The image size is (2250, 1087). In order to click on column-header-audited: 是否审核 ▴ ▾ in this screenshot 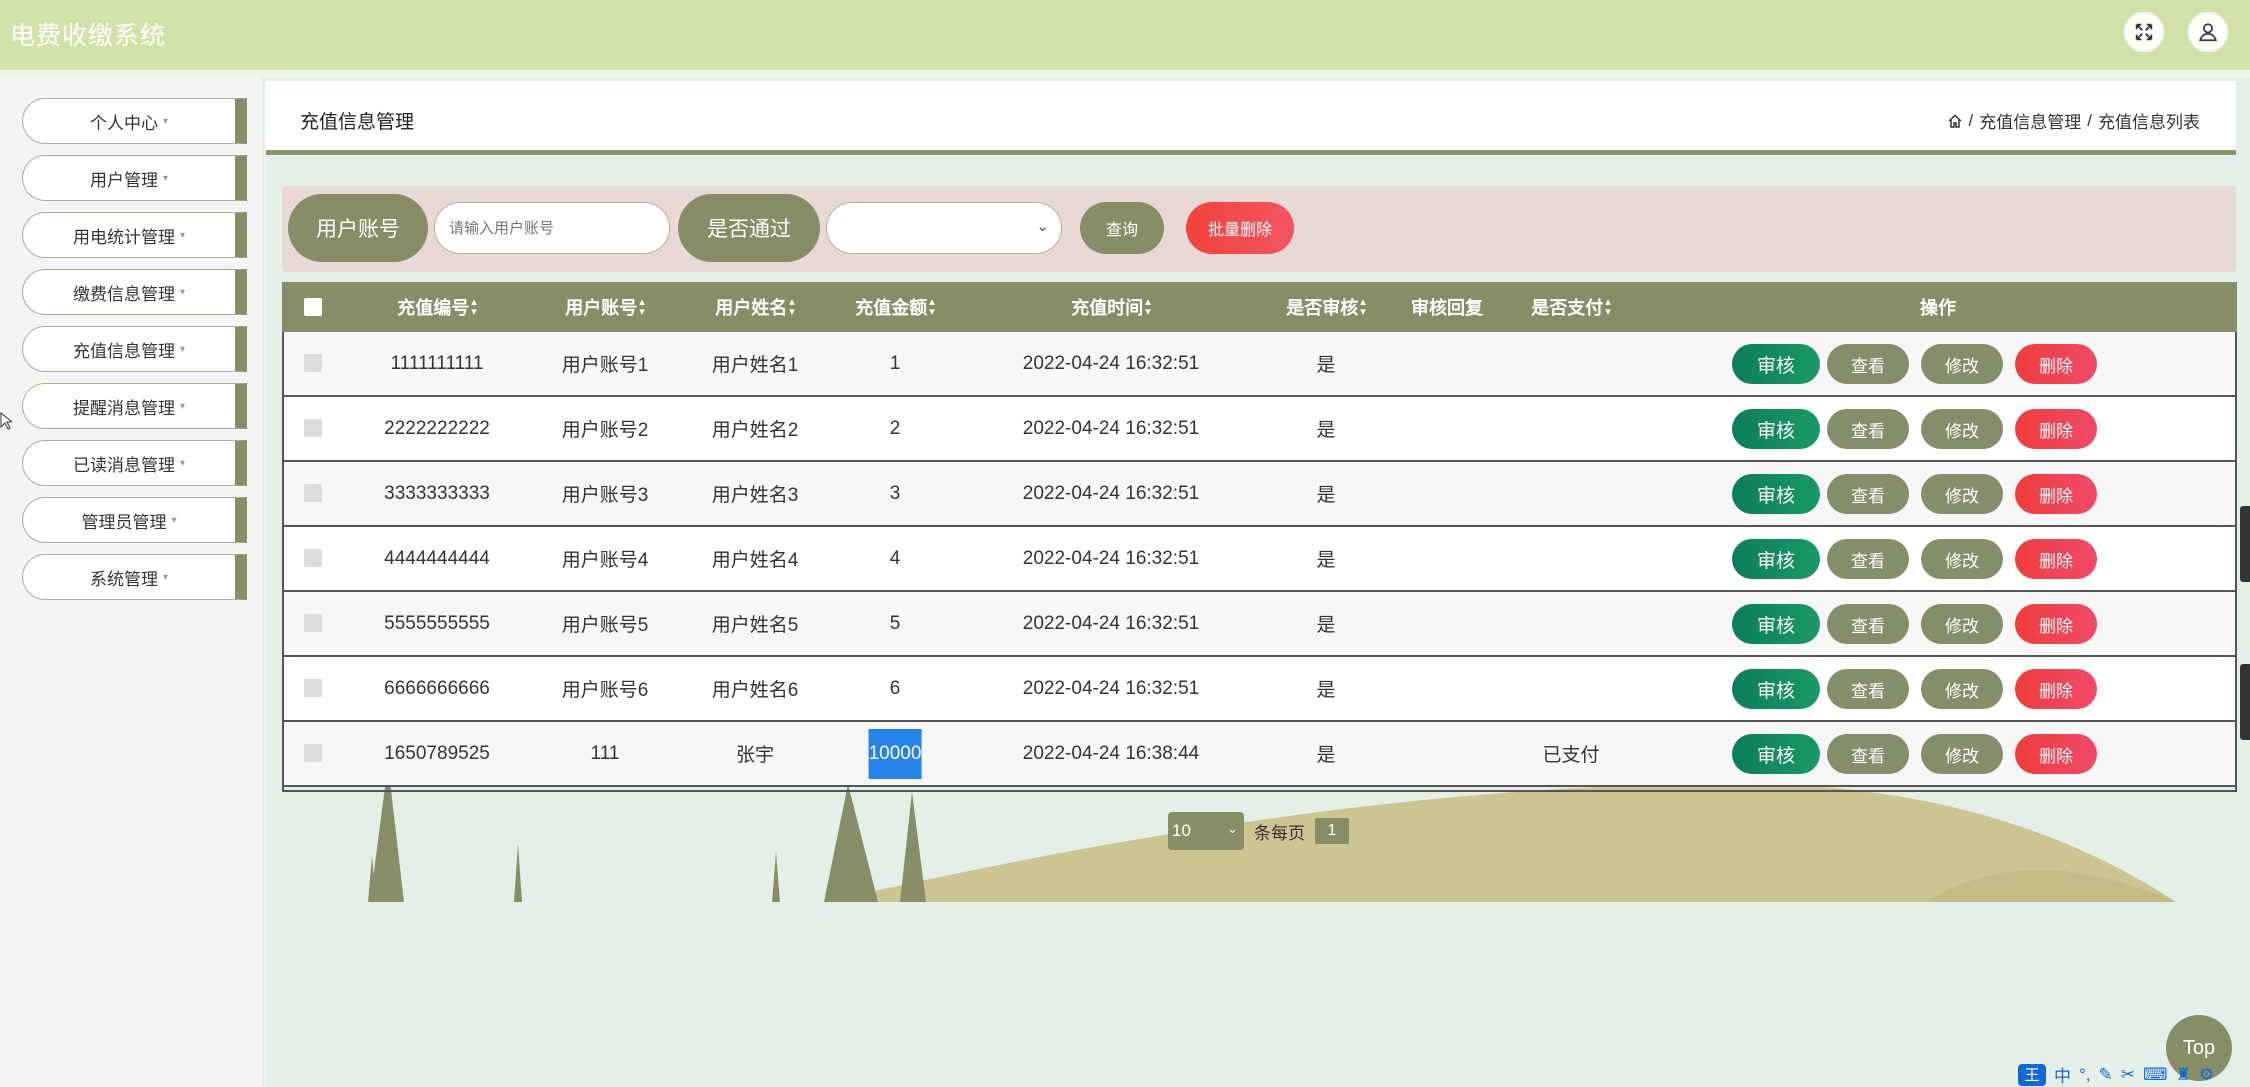, I will do `click(1326, 307)`.